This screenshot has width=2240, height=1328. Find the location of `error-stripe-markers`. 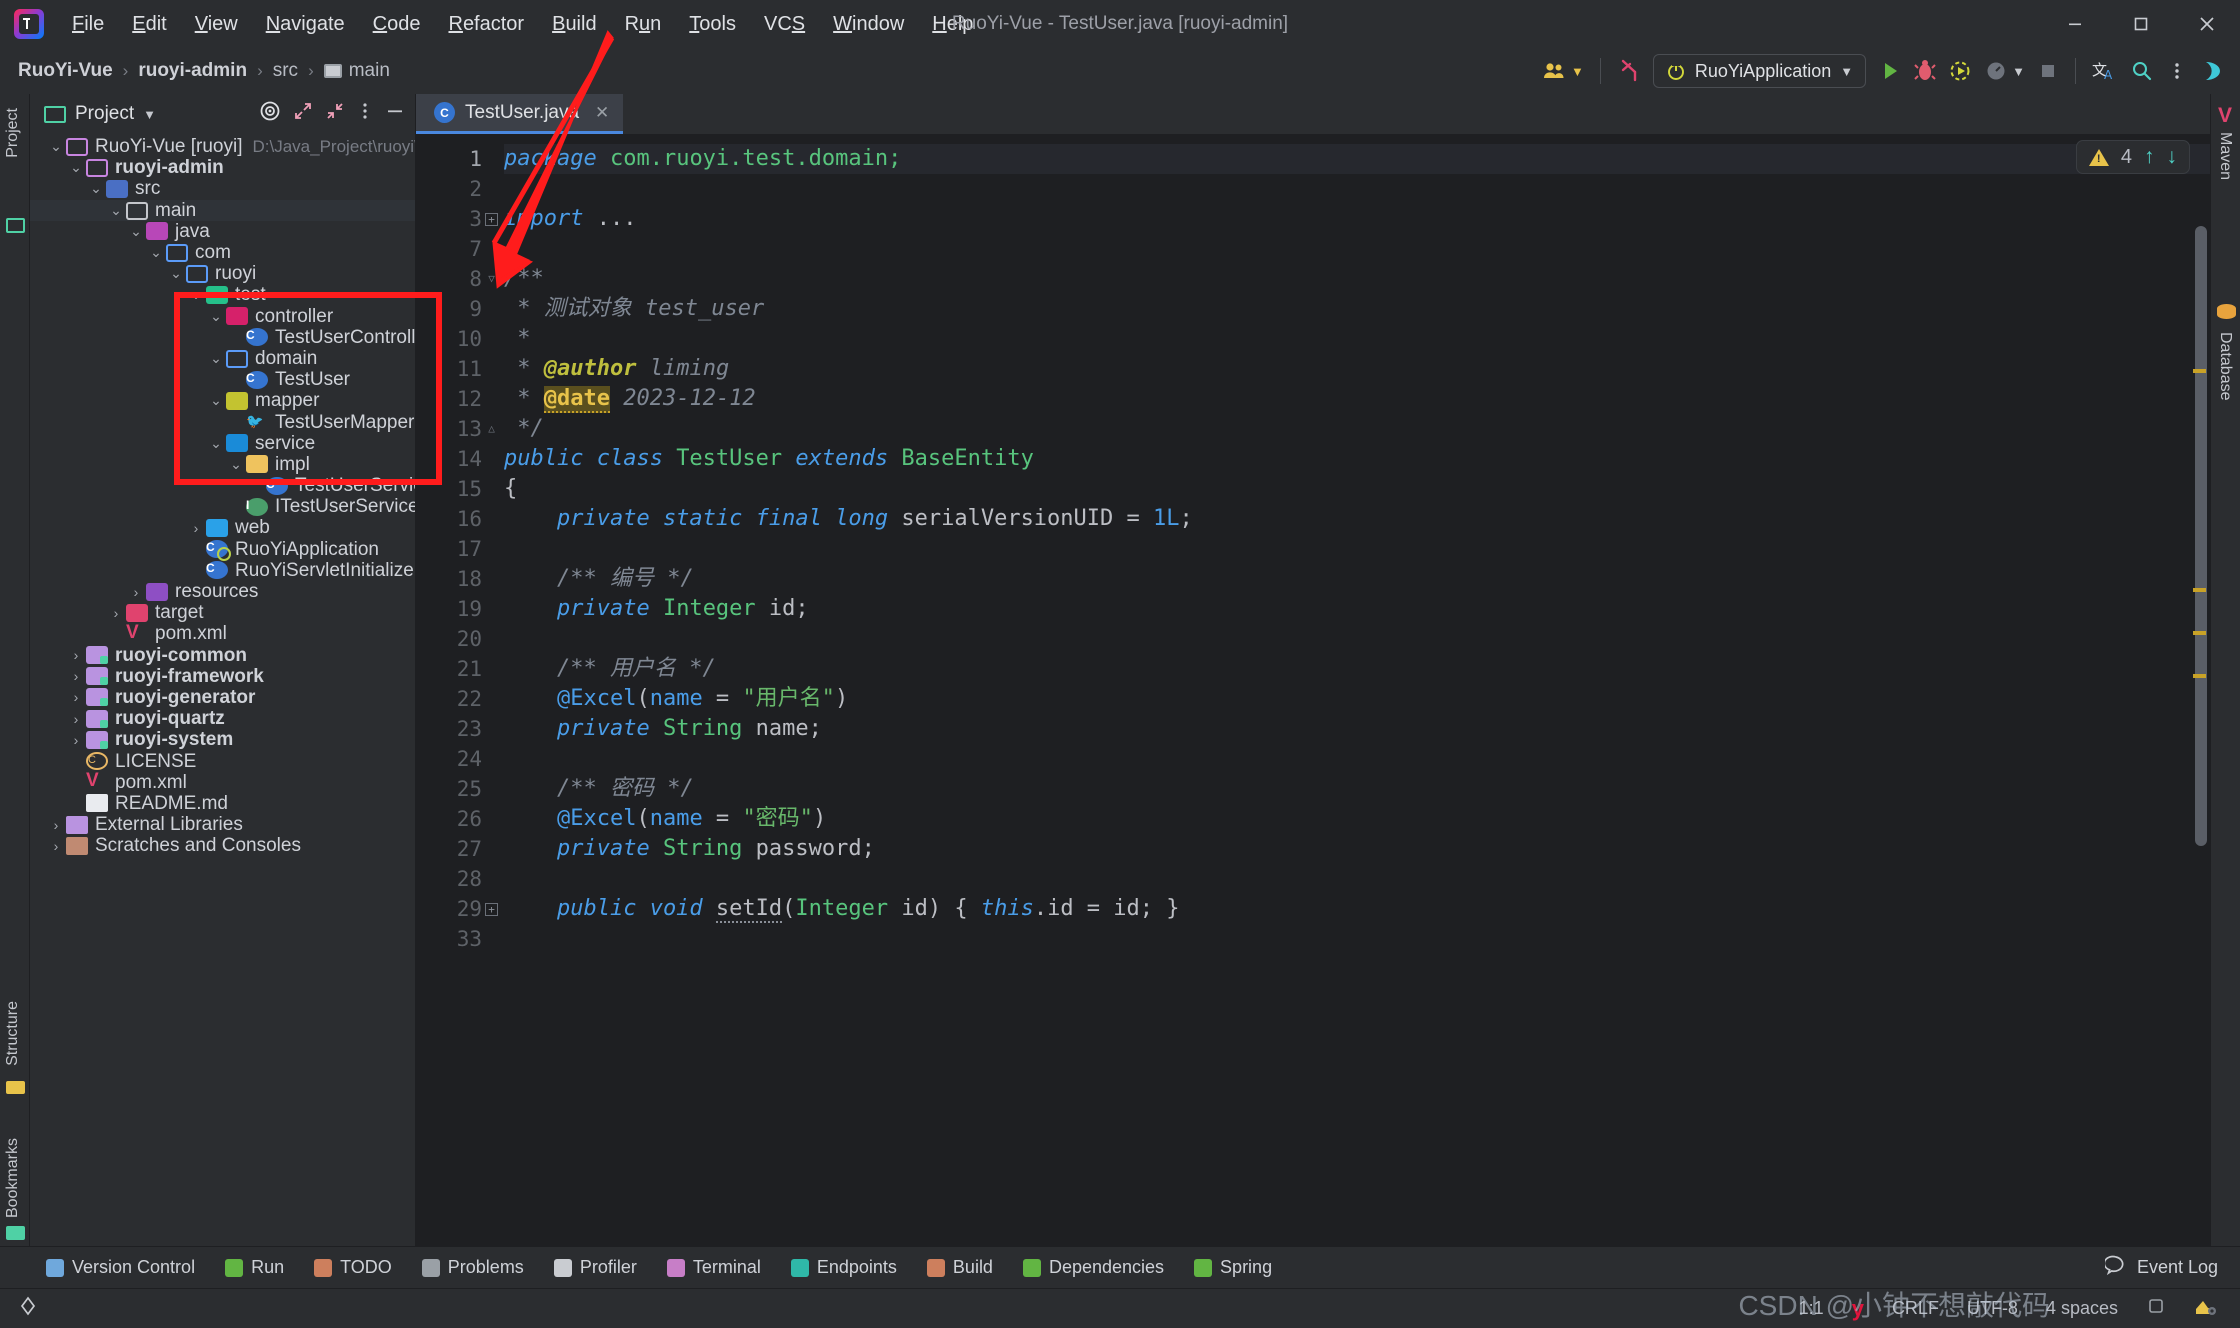

error-stripe-markers is located at coordinates (2200, 710).